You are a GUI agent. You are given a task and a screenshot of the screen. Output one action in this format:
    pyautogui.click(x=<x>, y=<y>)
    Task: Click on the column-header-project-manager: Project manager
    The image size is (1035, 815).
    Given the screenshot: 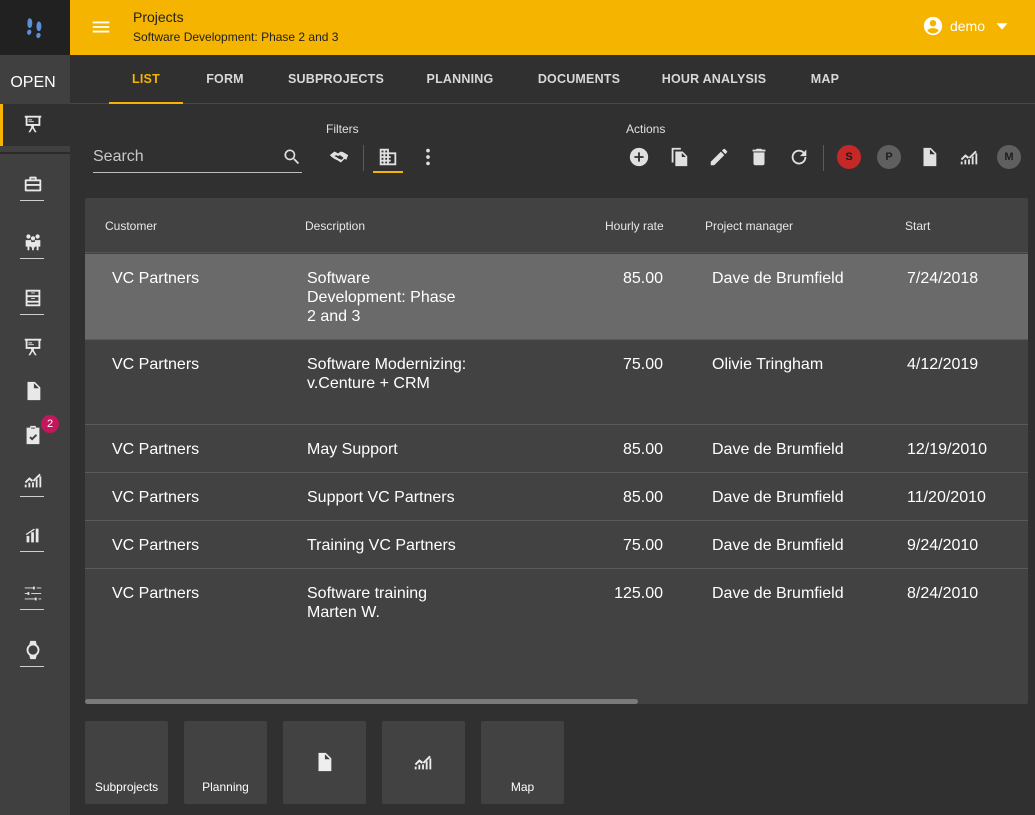 What is the action you would take?
    pyautogui.click(x=749, y=226)
    